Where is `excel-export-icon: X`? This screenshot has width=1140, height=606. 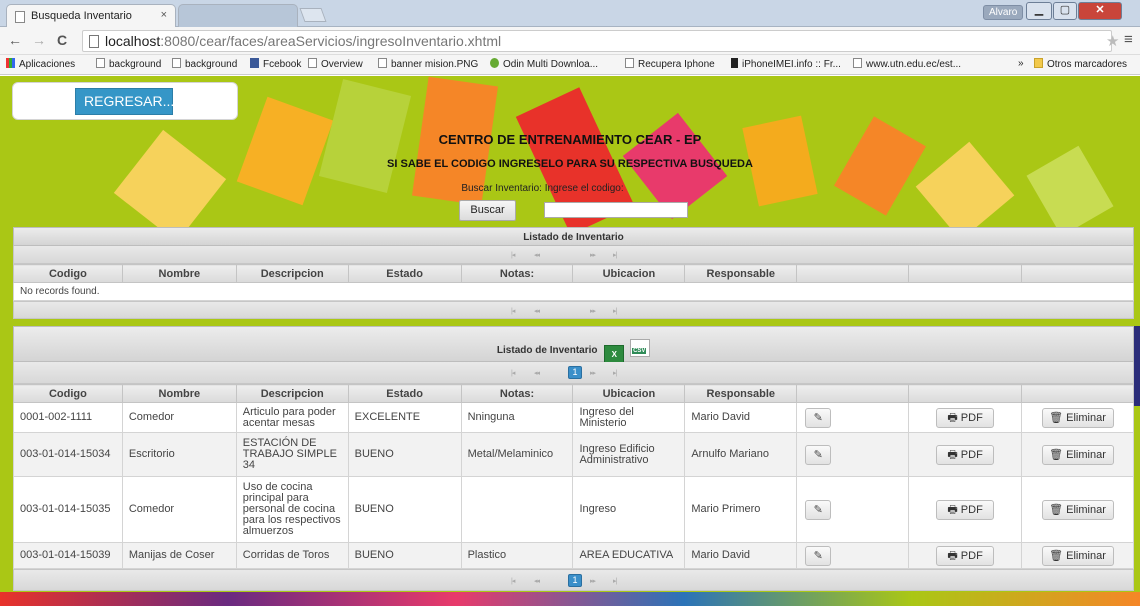
excel-export-icon: X is located at coordinates (614, 354).